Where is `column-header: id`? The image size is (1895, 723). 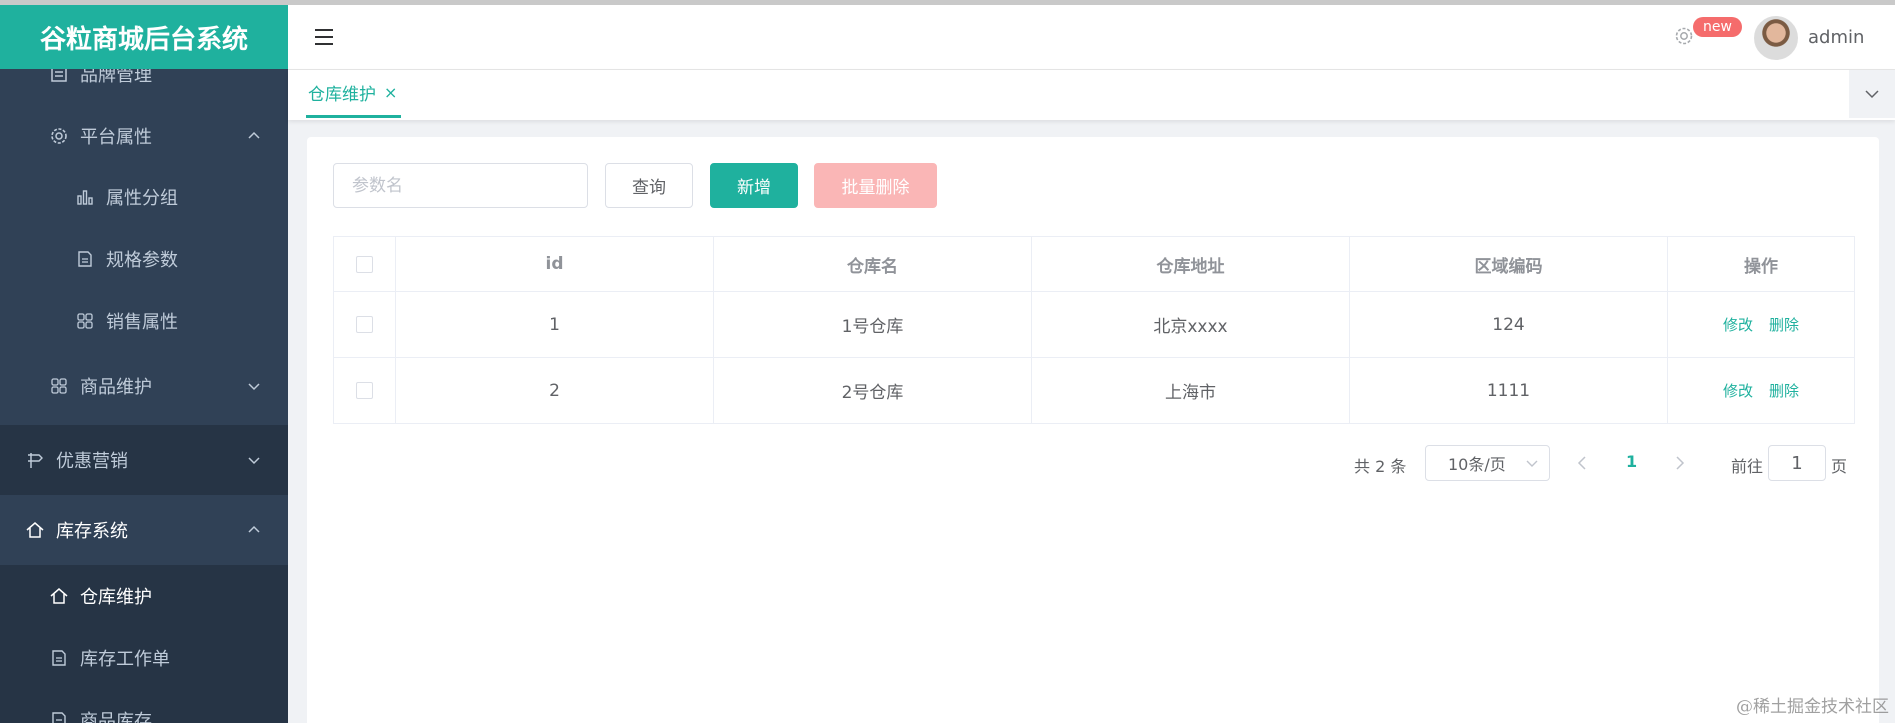 column-header: id is located at coordinates (554, 264).